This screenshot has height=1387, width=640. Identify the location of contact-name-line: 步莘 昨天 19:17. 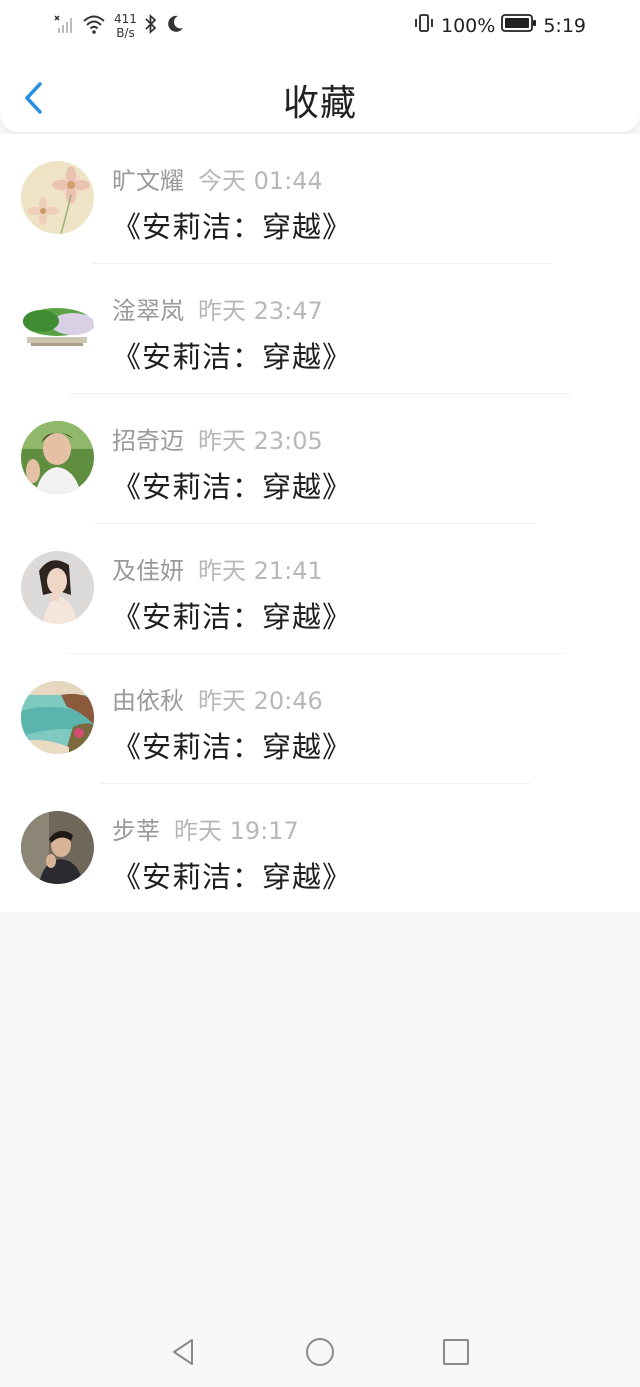
(205, 828).